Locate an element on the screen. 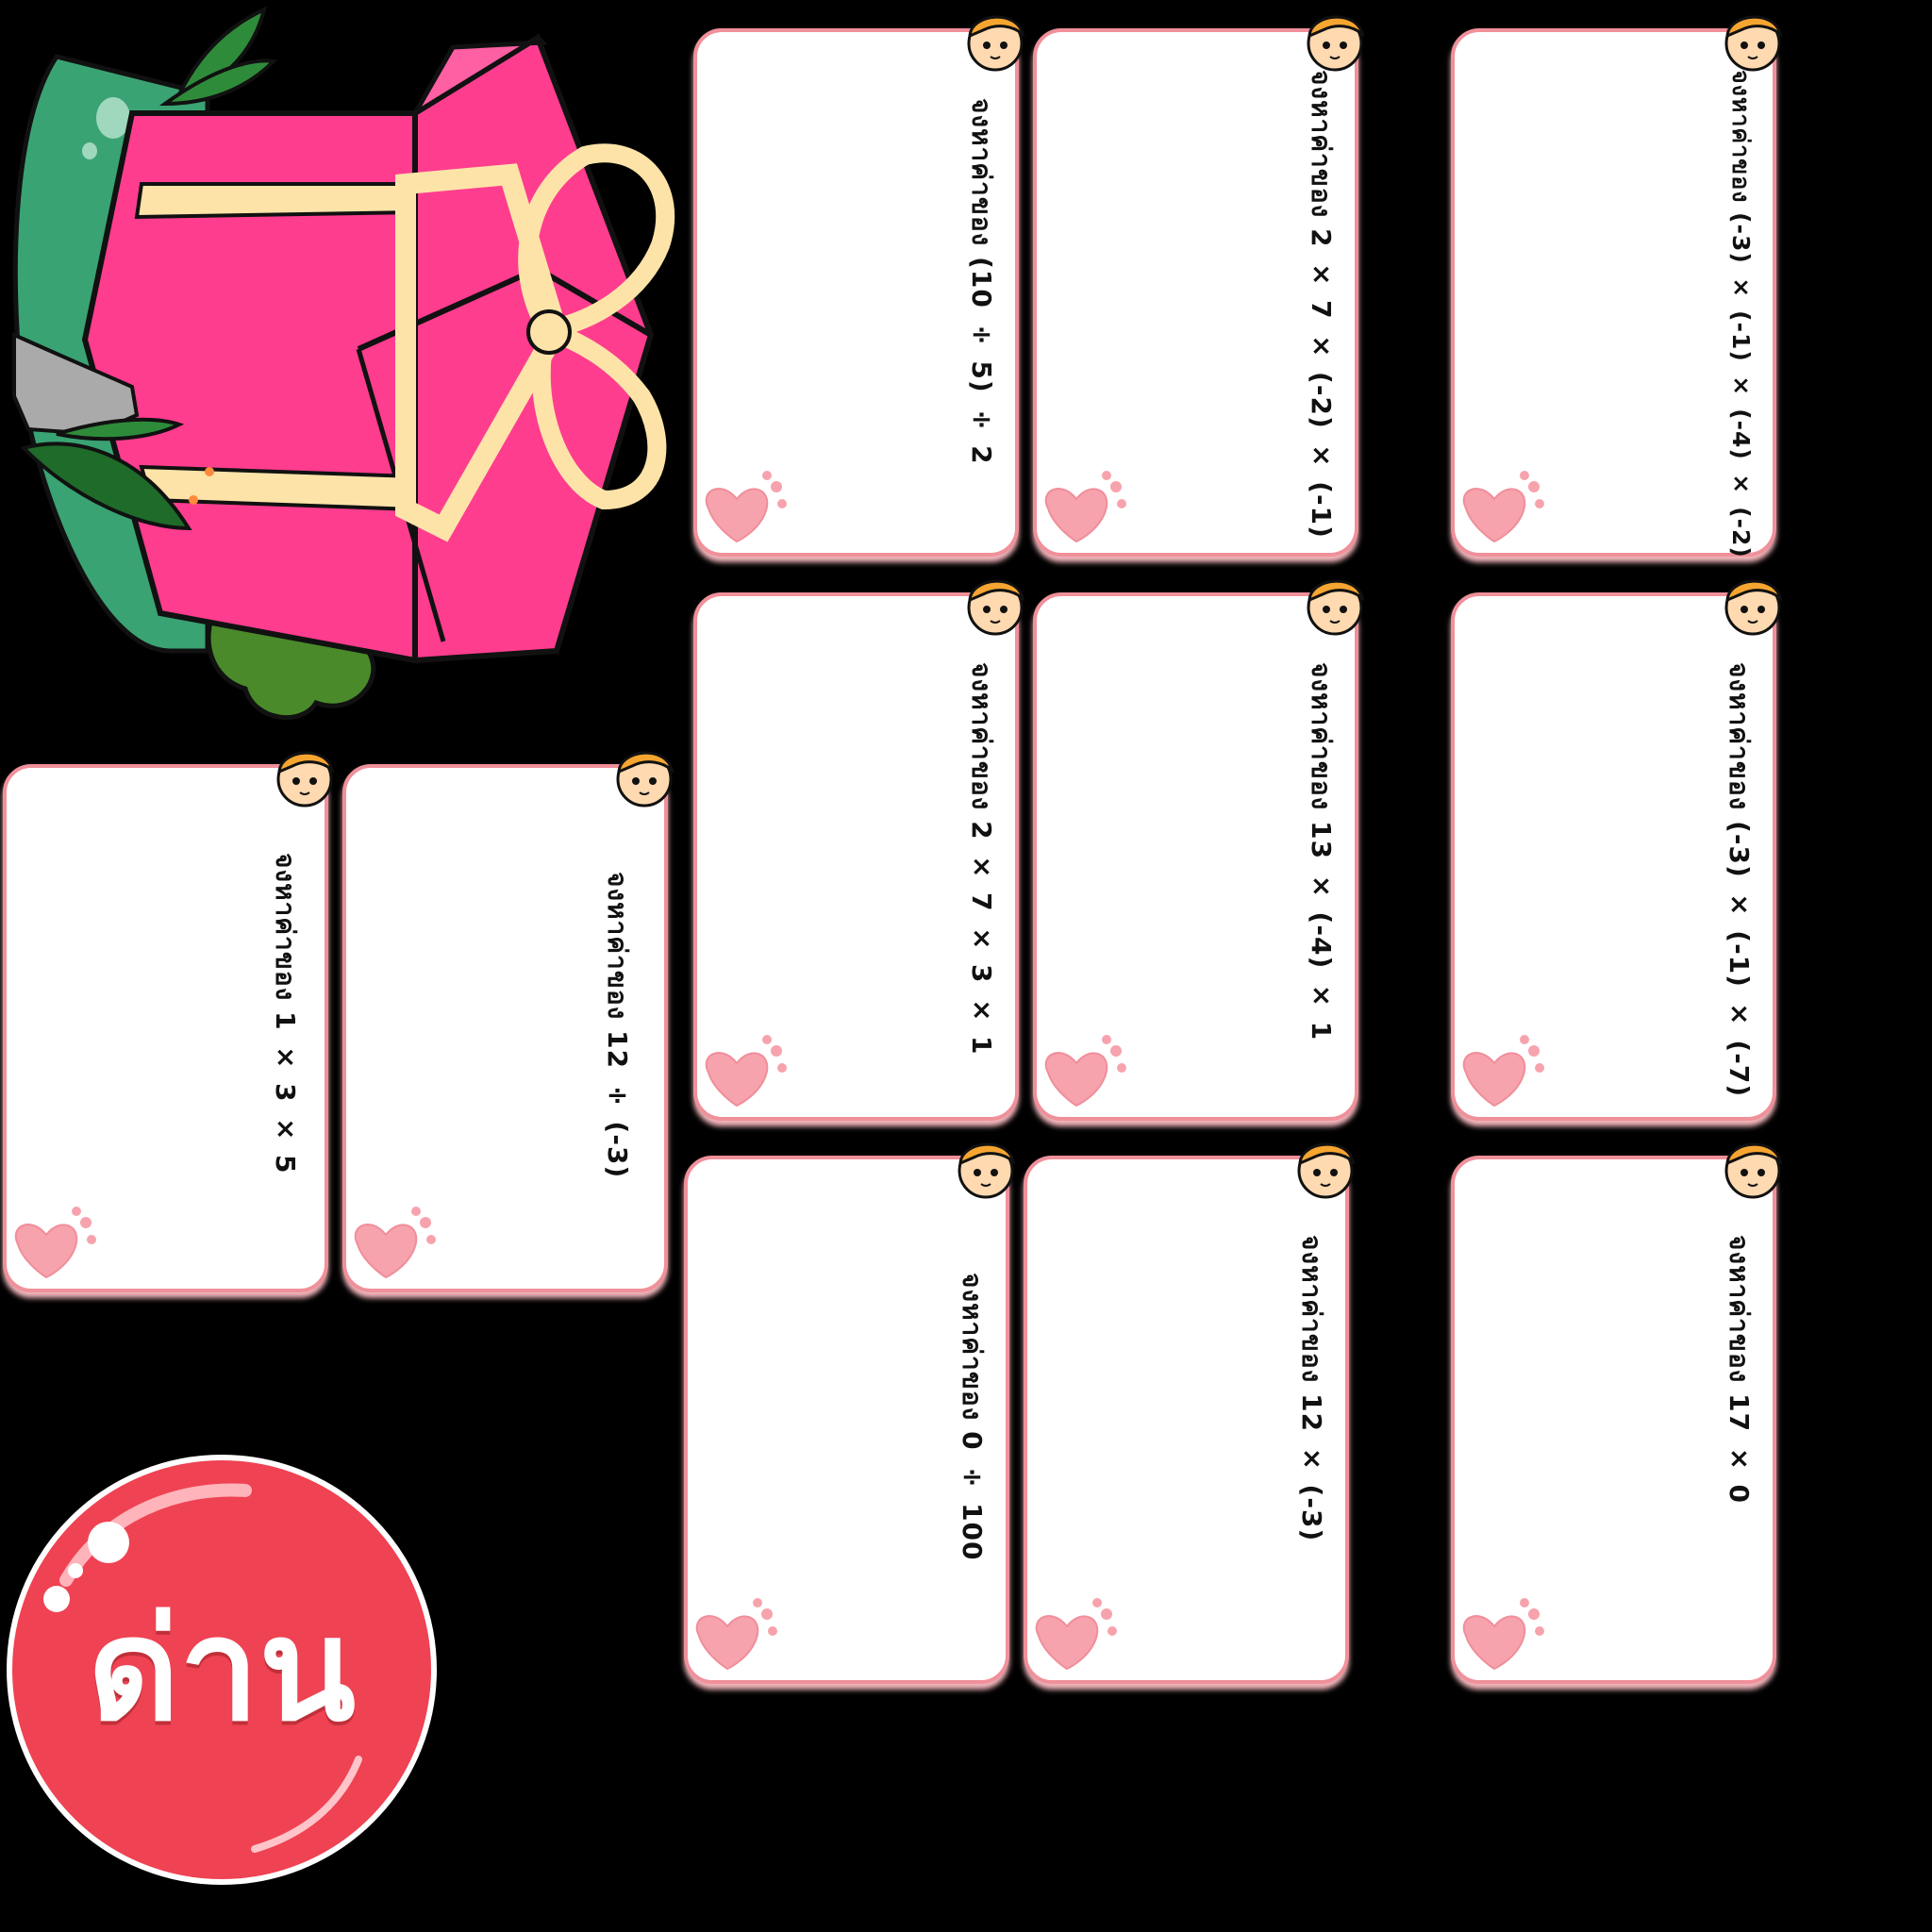 This screenshot has width=1932, height=1932. stage-button is located at coordinates (221, 1670).